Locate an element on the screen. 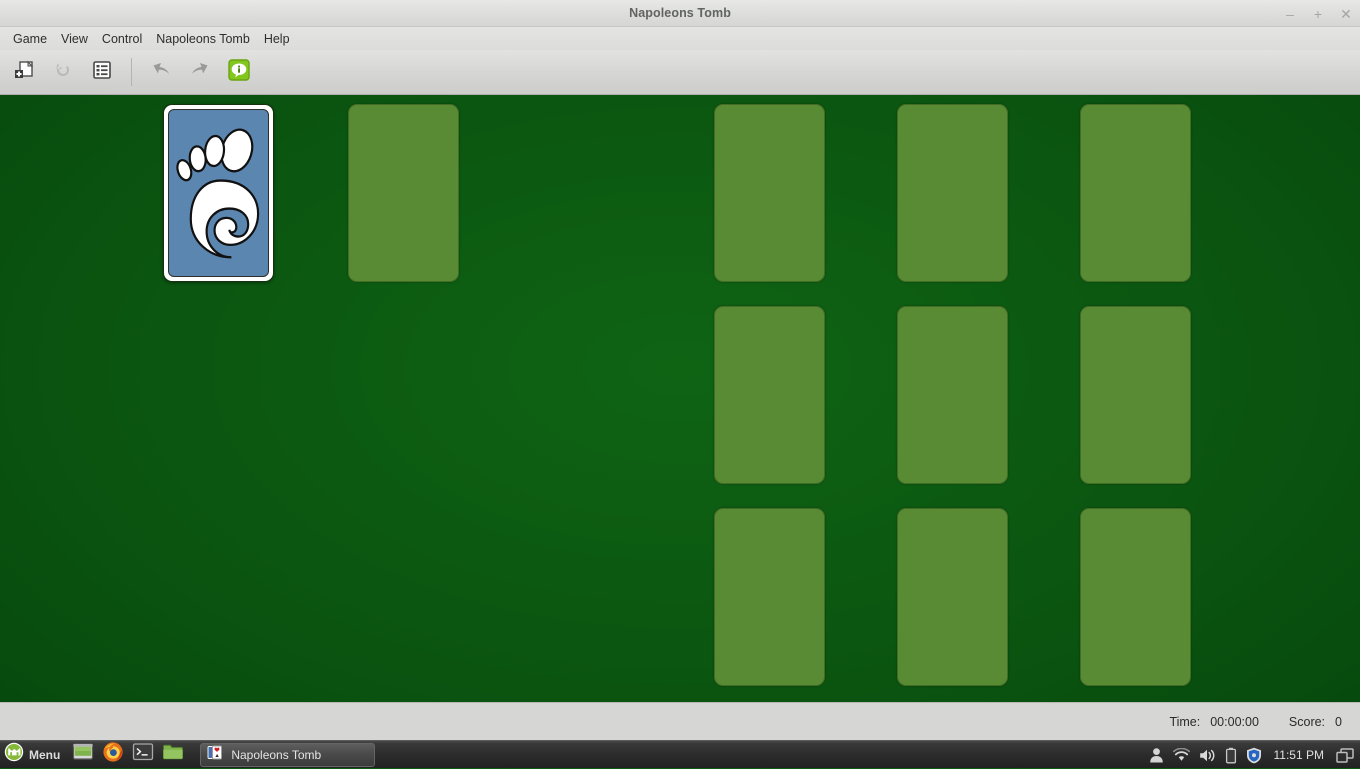 This screenshot has width=1360, height=769. undo-icon is located at coordinates (161, 72).